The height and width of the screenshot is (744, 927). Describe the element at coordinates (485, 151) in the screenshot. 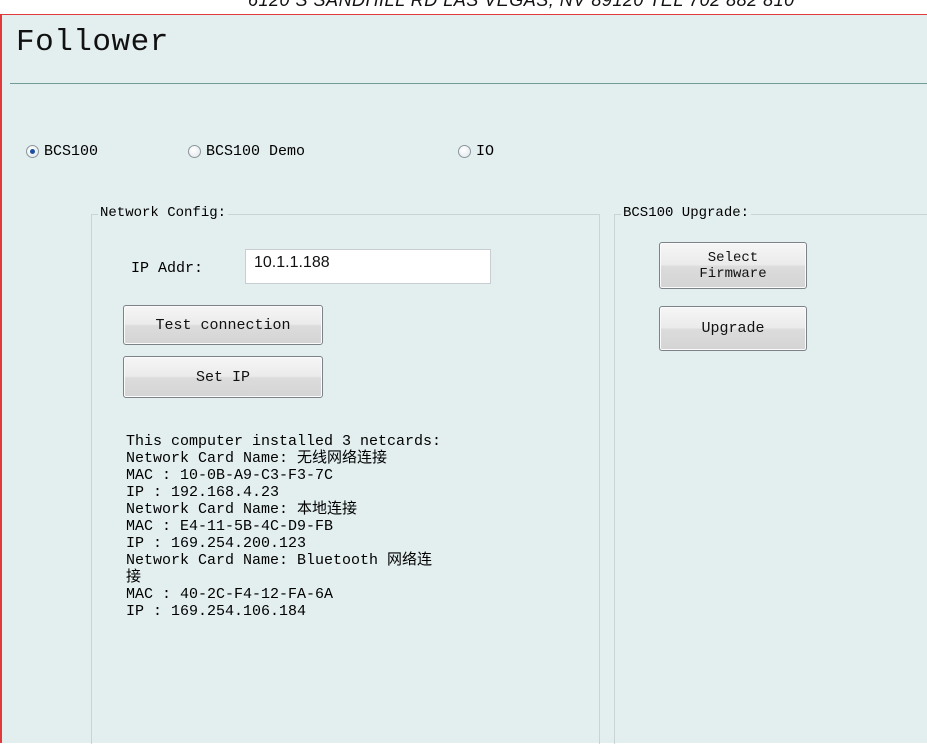

I see `radio-label: IO` at that location.